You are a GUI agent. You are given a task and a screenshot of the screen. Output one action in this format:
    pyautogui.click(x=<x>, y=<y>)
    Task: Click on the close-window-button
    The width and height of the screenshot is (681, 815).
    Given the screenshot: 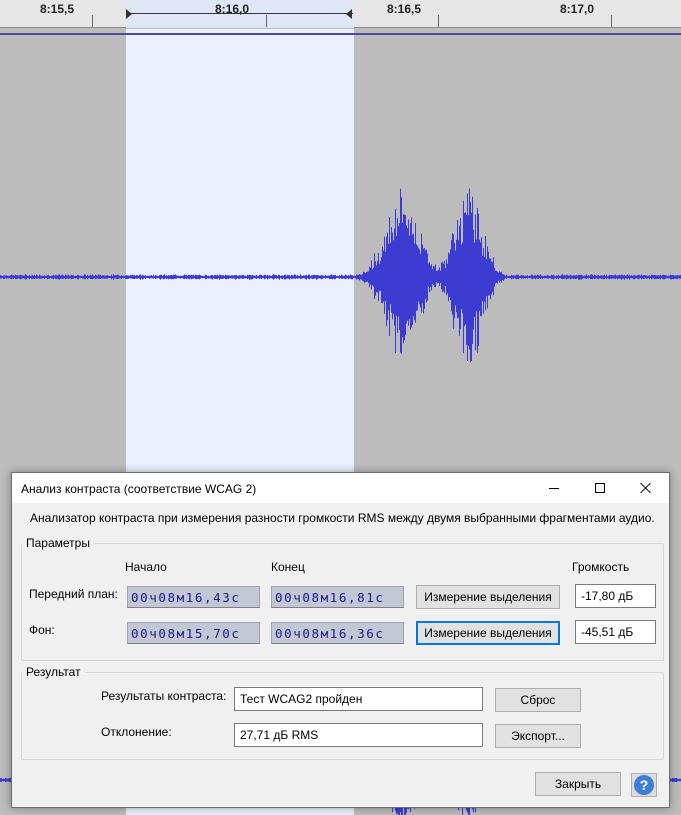 What is the action you would take?
    pyautogui.click(x=646, y=488)
    